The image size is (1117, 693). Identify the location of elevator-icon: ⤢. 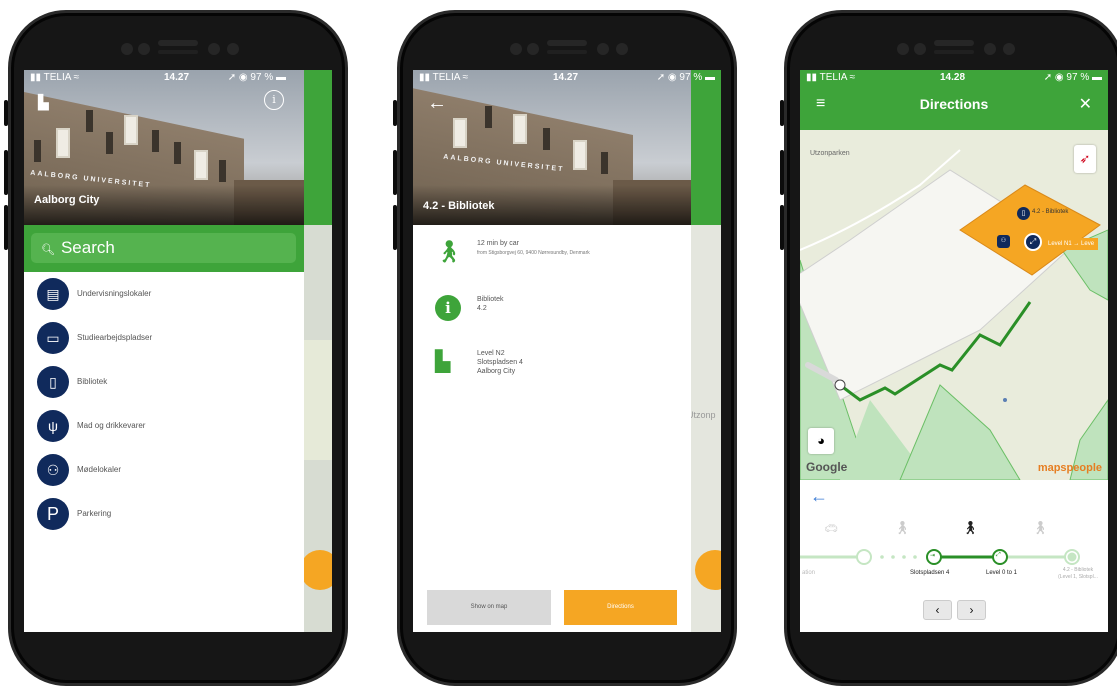
(998, 555).